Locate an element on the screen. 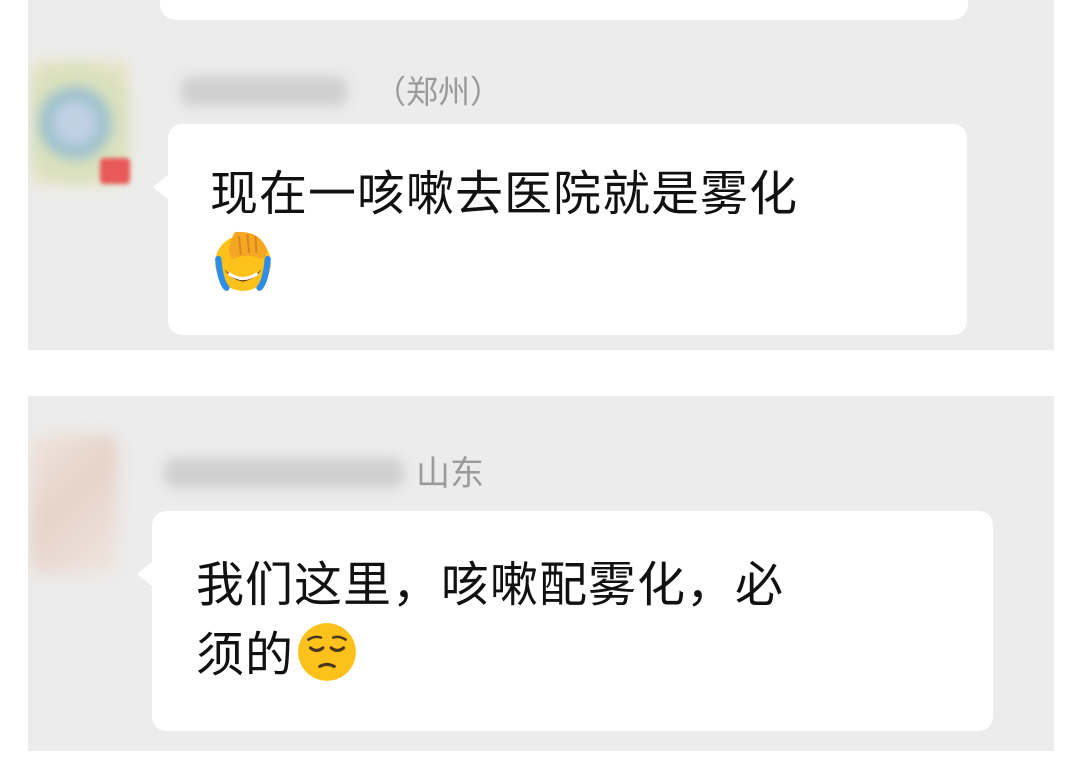 The height and width of the screenshot is (771, 1080). face-palm-crying-emoji is located at coordinates (243, 261).